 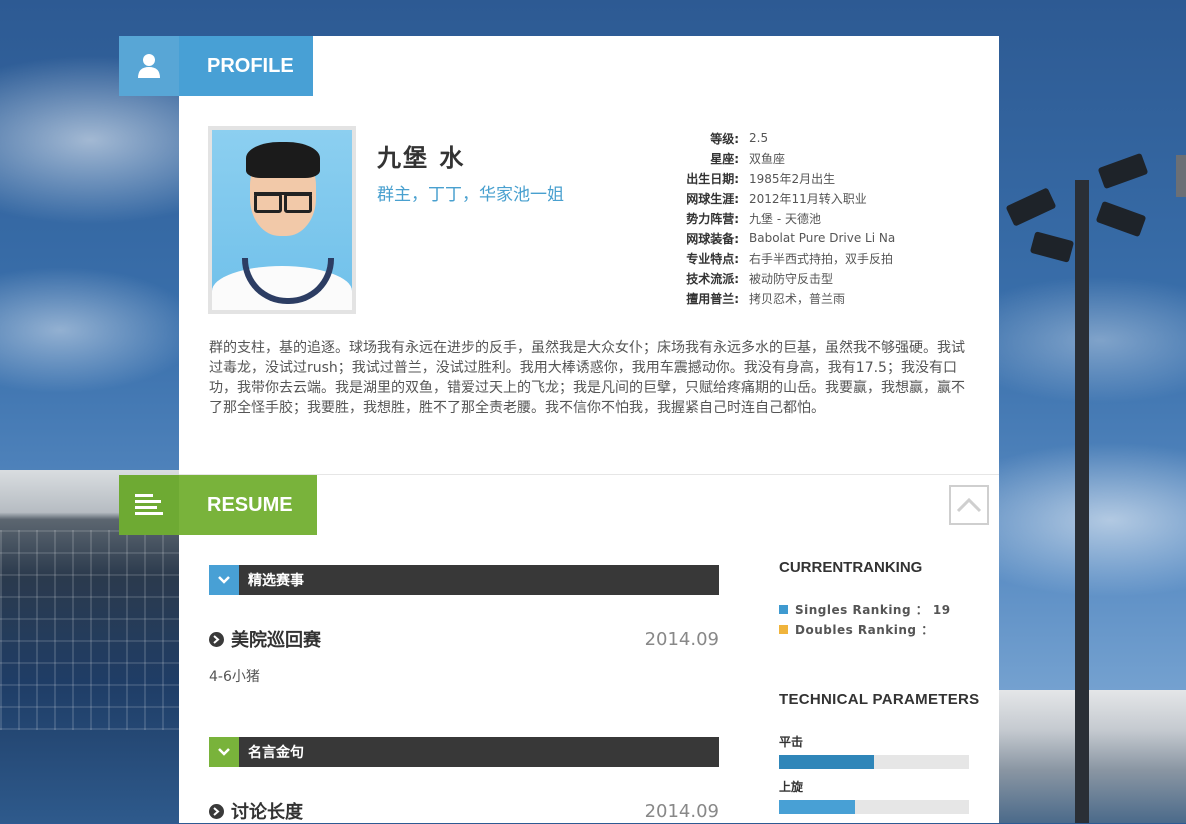 I want to click on doubles-ranking-text: Doubles Ranking ：, so click(x=864, y=630).